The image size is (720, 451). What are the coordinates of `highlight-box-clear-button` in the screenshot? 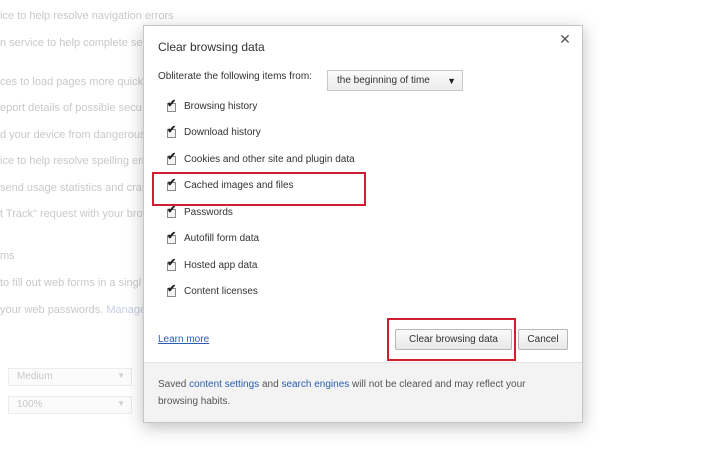 It's located at (451, 339).